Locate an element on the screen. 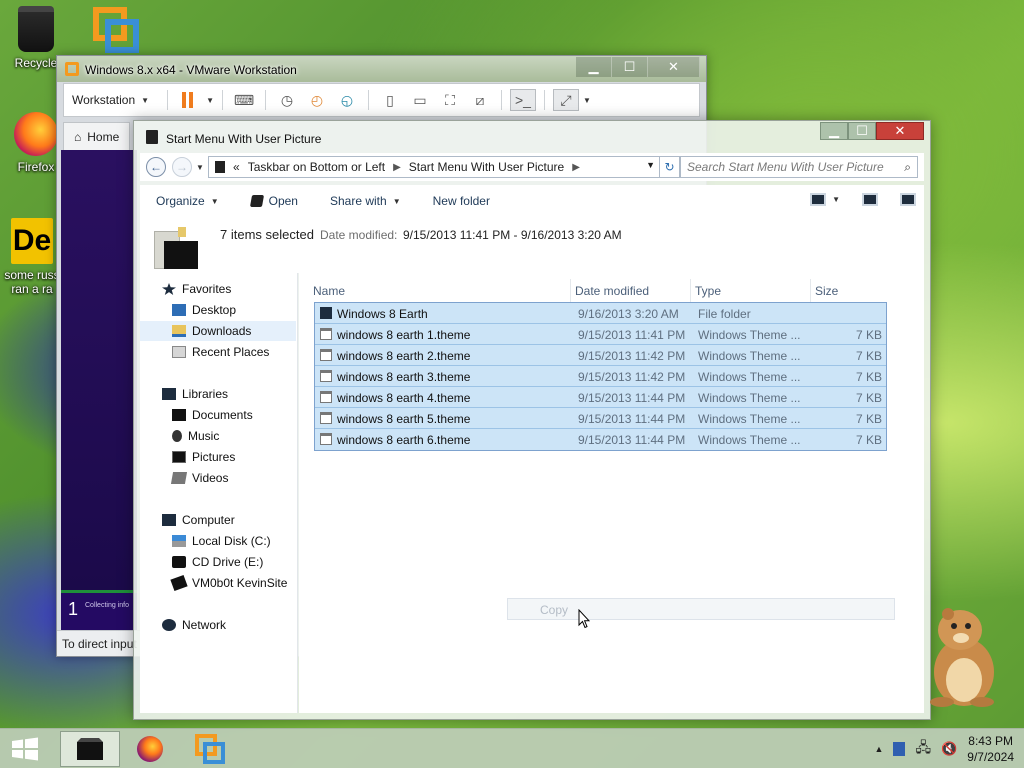  vmware-tools-tray-icon is located at coordinates (899, 749).